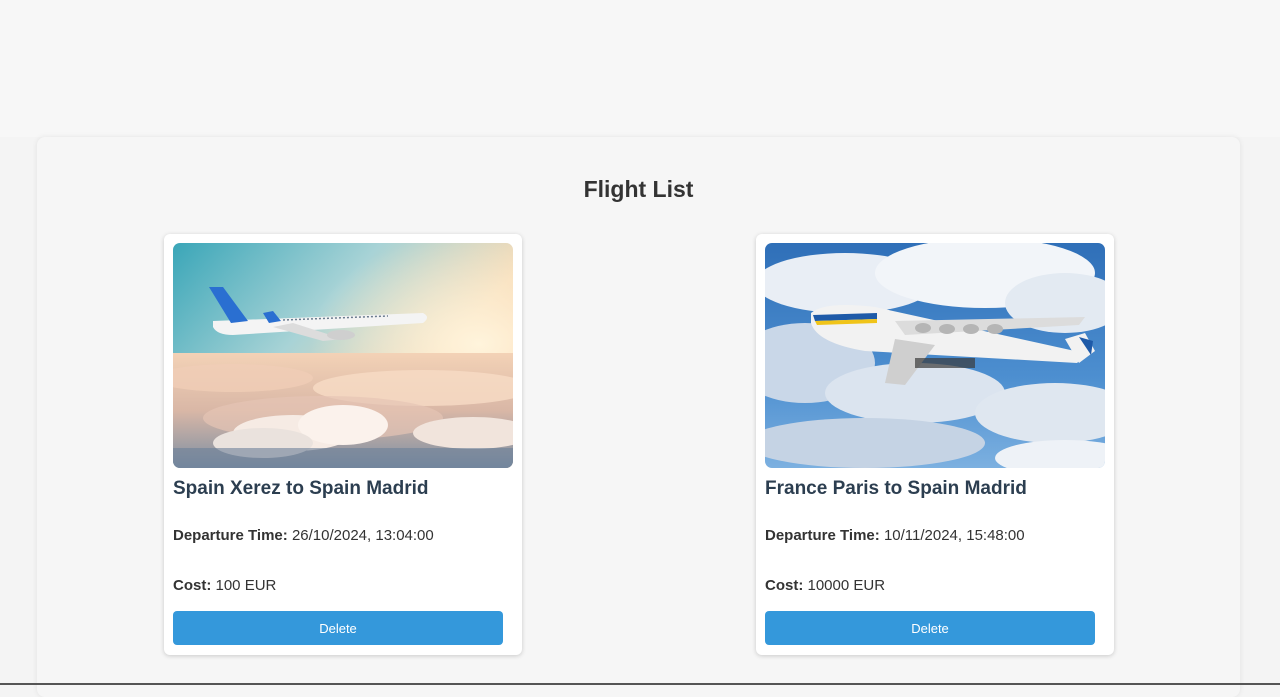  I want to click on cargo-plane-photo, so click(935, 355).